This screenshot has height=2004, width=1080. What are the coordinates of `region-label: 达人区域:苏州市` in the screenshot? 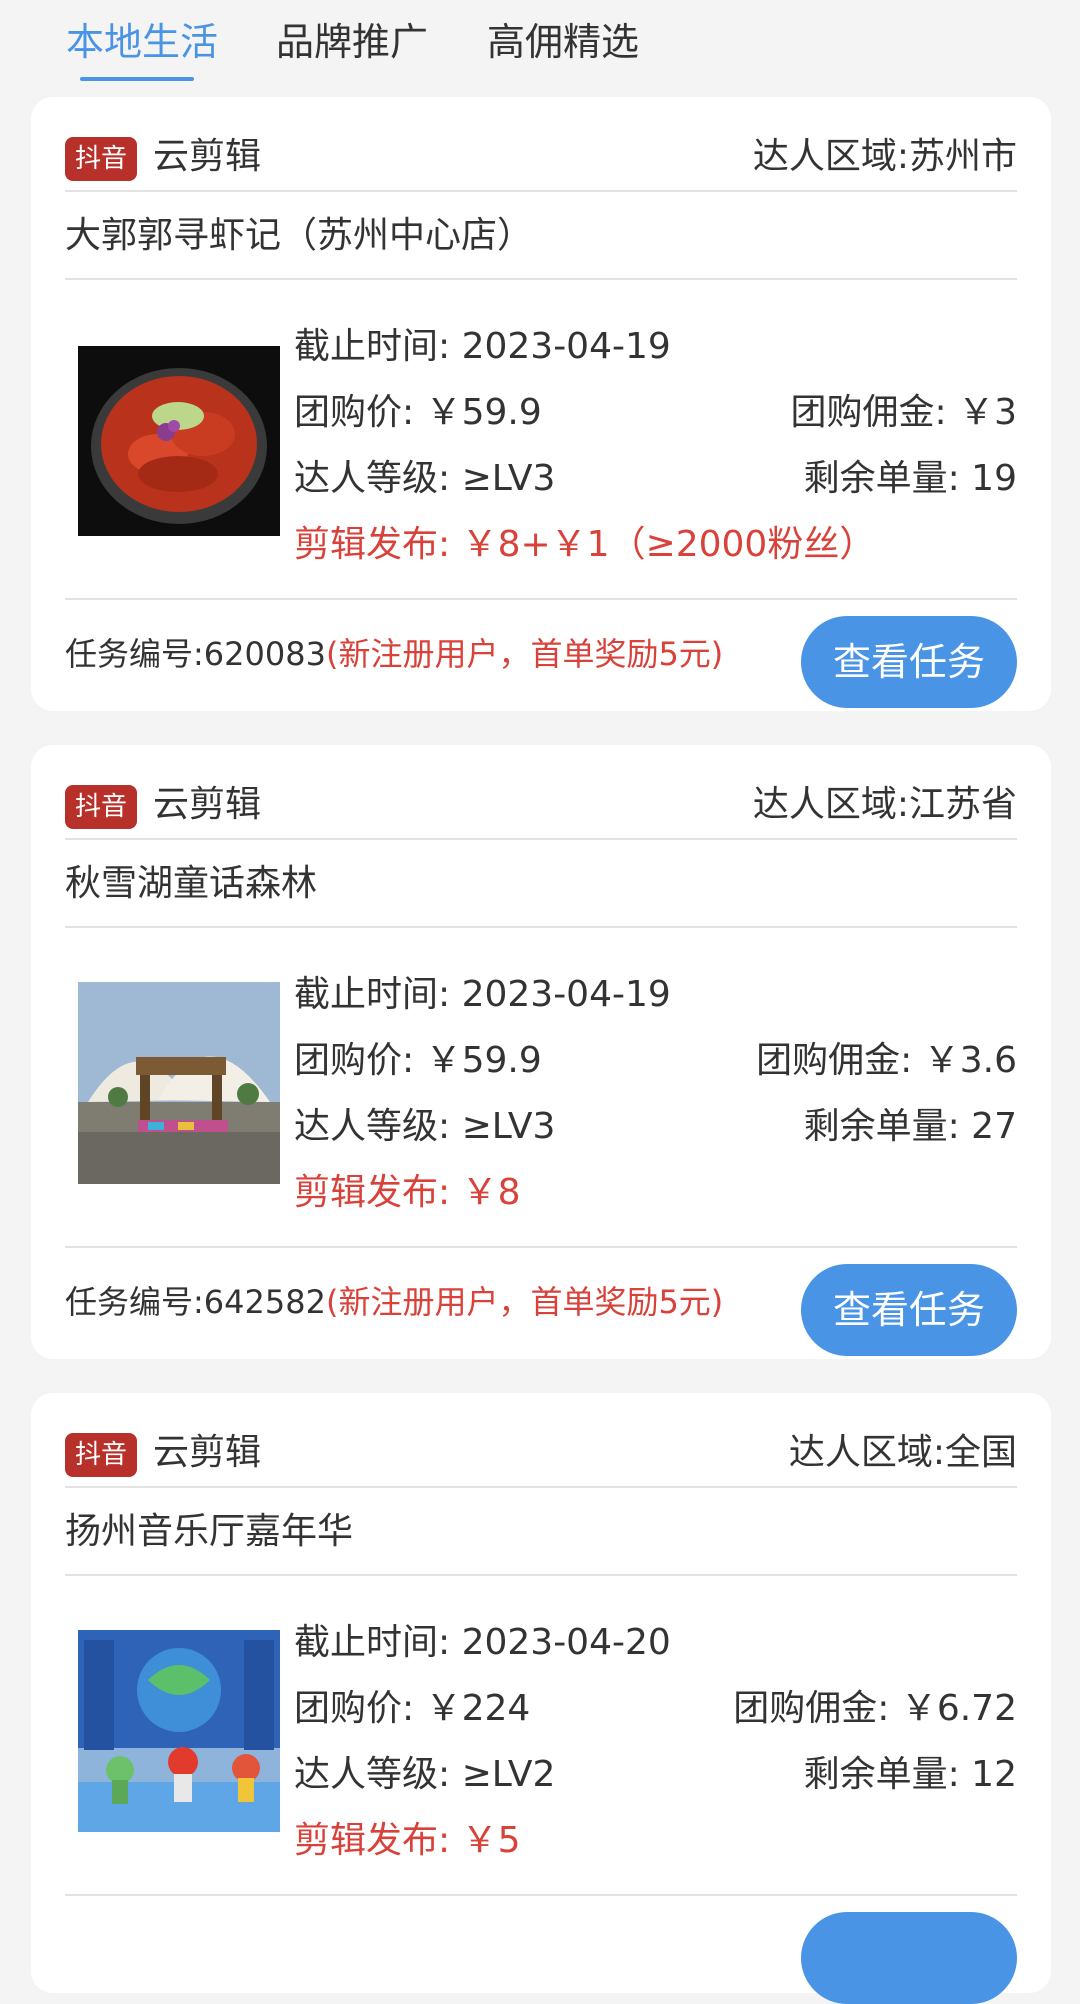 It's located at (884, 156).